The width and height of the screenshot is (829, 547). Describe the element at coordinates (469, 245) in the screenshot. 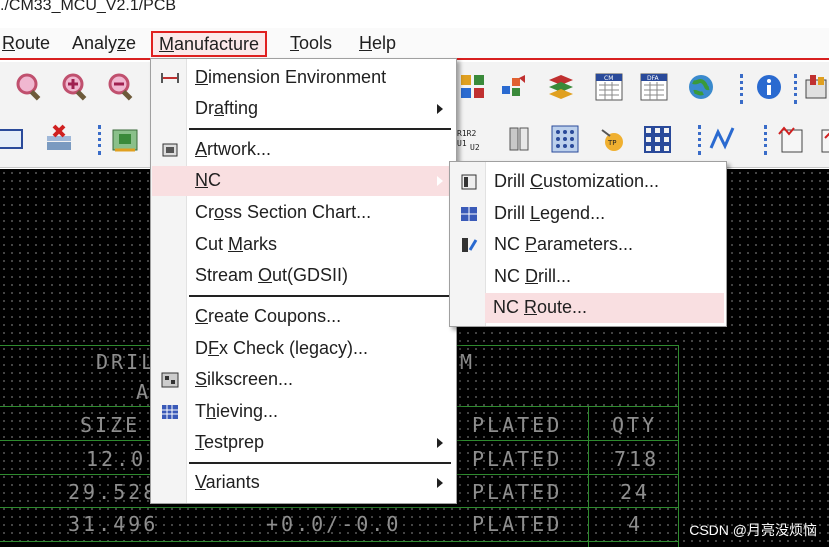

I see `nc-parameters-icon` at that location.